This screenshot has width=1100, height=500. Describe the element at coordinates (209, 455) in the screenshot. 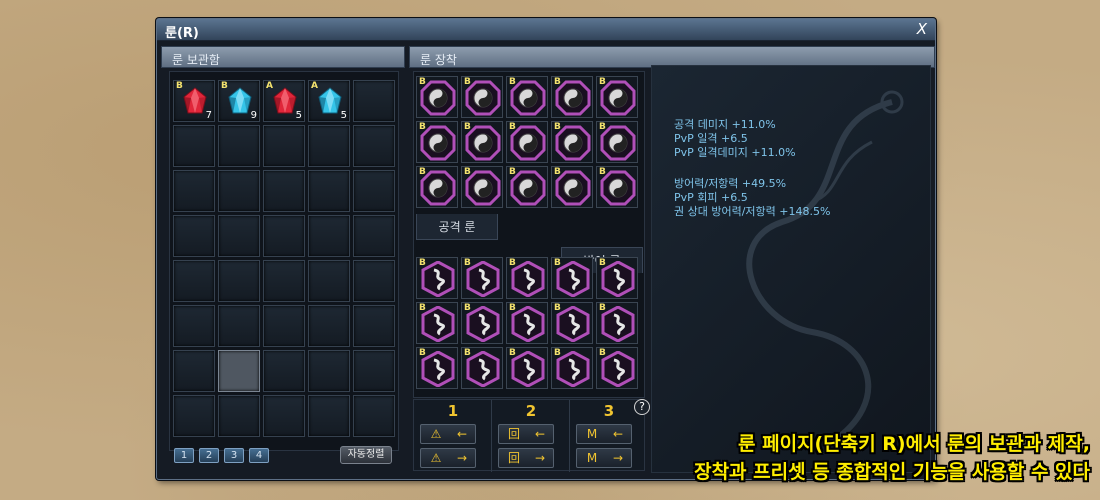

I see `storage-page-2-button: 2` at that location.